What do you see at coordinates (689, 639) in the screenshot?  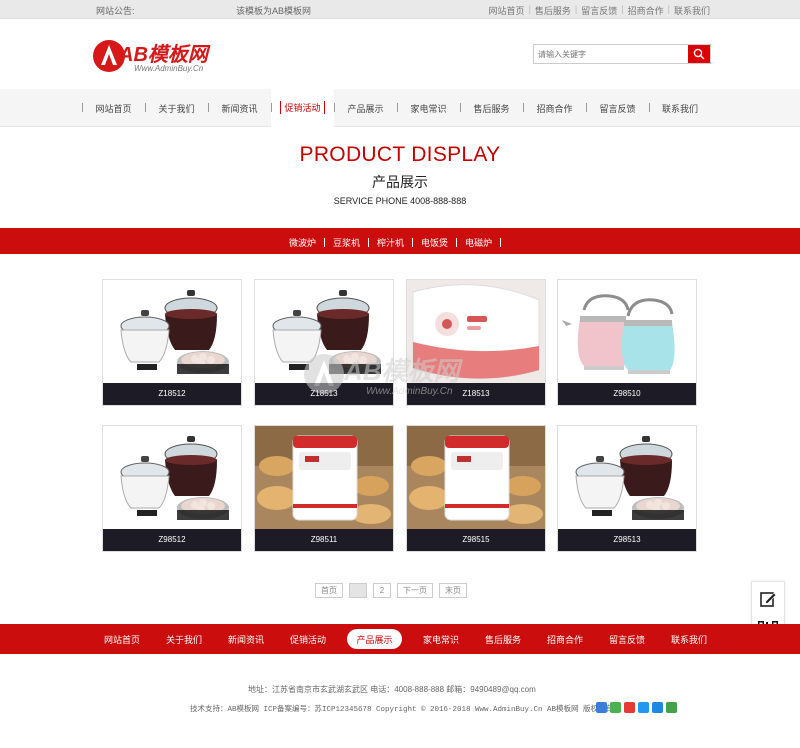 I see `footer-nav-item-9: 联系我们` at bounding box center [689, 639].